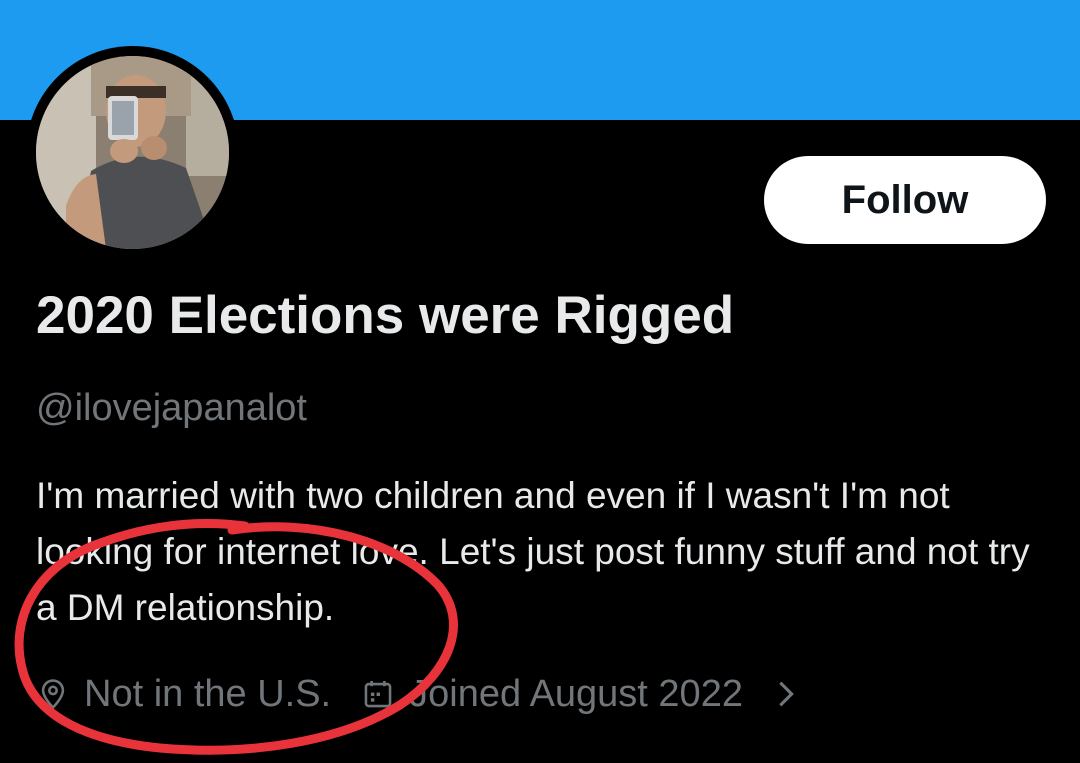  What do you see at coordinates (53, 694) in the screenshot?
I see `location-pin-icon` at bounding box center [53, 694].